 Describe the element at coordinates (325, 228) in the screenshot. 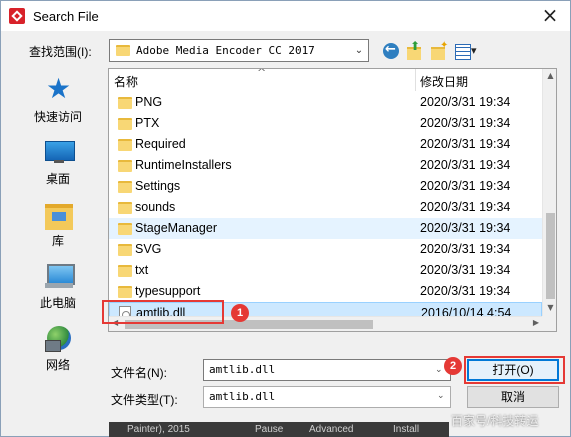

I see `table-row-hovered: StageManager 2020/3/31 19:34` at that location.